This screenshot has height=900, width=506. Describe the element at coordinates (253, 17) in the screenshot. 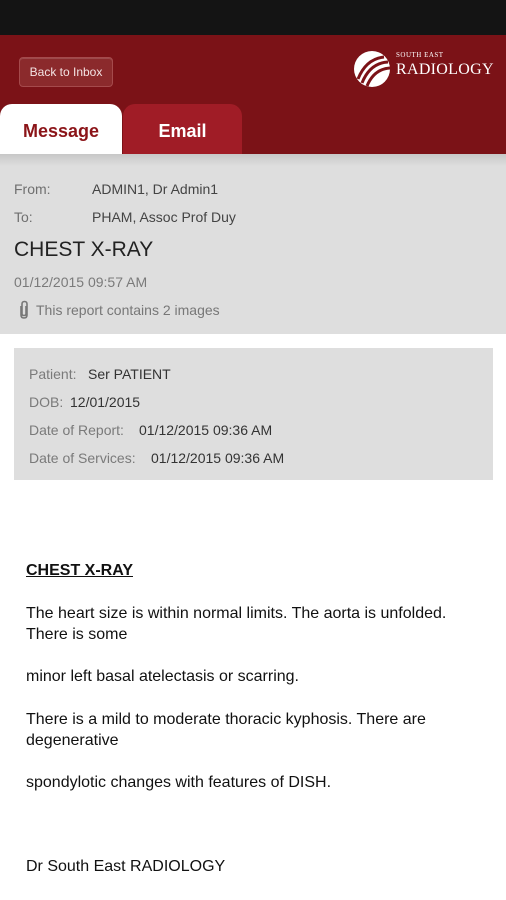

I see `status-bar` at that location.